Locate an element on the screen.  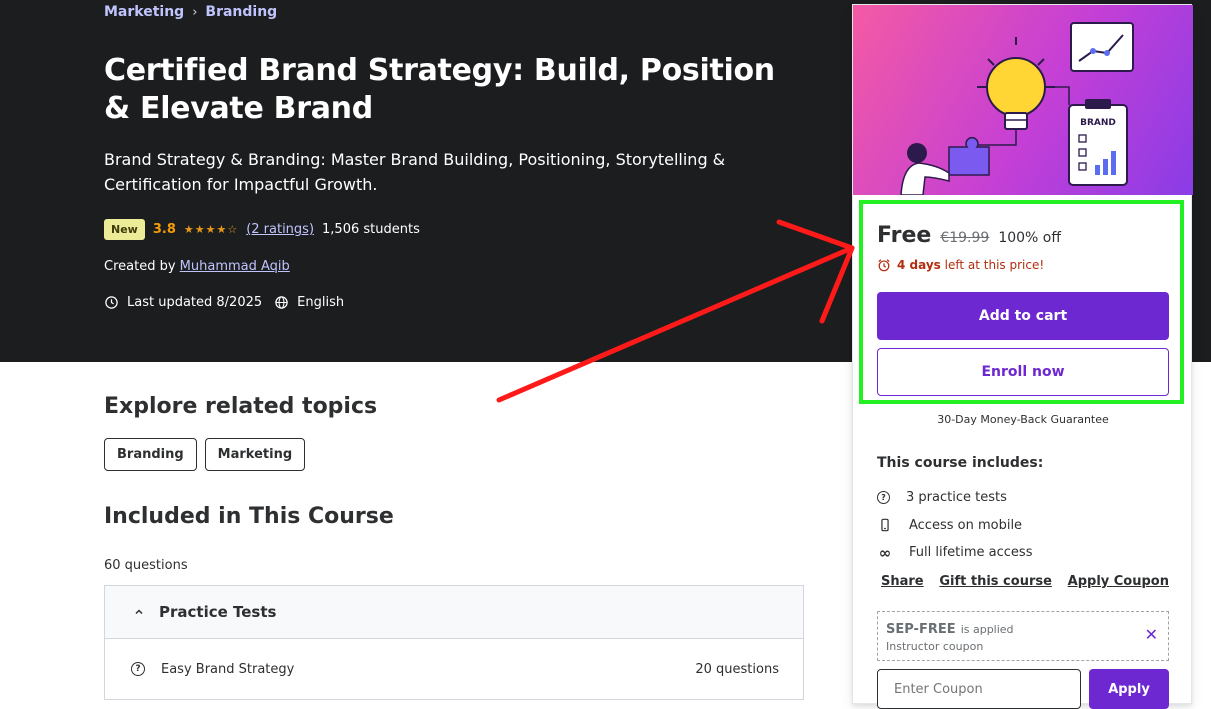
alert-clock-icon is located at coordinates (111, 302).